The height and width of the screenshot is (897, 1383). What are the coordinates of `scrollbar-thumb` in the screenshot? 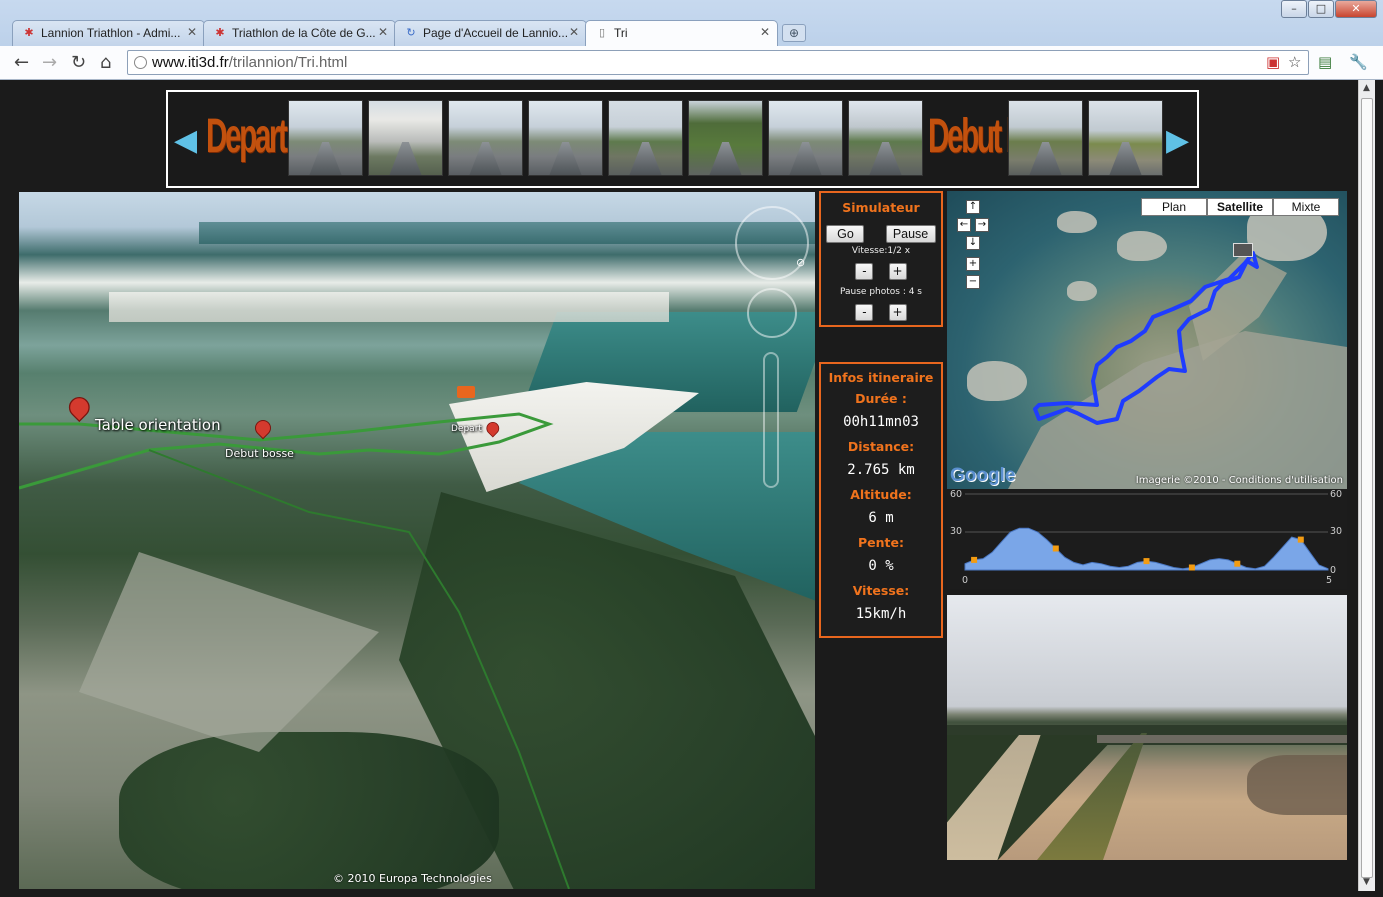 It's located at (1367, 488).